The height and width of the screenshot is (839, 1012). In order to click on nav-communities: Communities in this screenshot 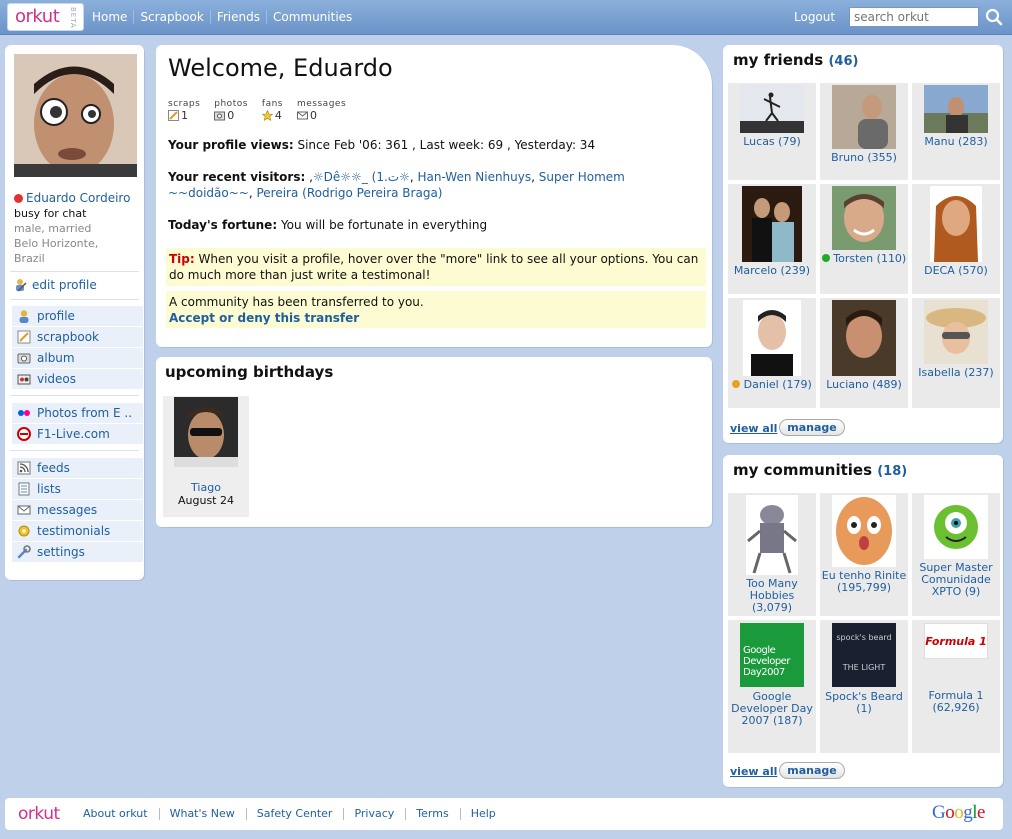, I will do `click(312, 17)`.